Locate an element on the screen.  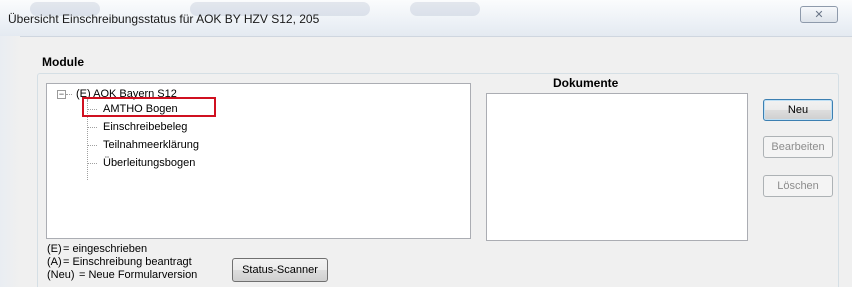
legend-key: (Neu) is located at coordinates (61, 275).